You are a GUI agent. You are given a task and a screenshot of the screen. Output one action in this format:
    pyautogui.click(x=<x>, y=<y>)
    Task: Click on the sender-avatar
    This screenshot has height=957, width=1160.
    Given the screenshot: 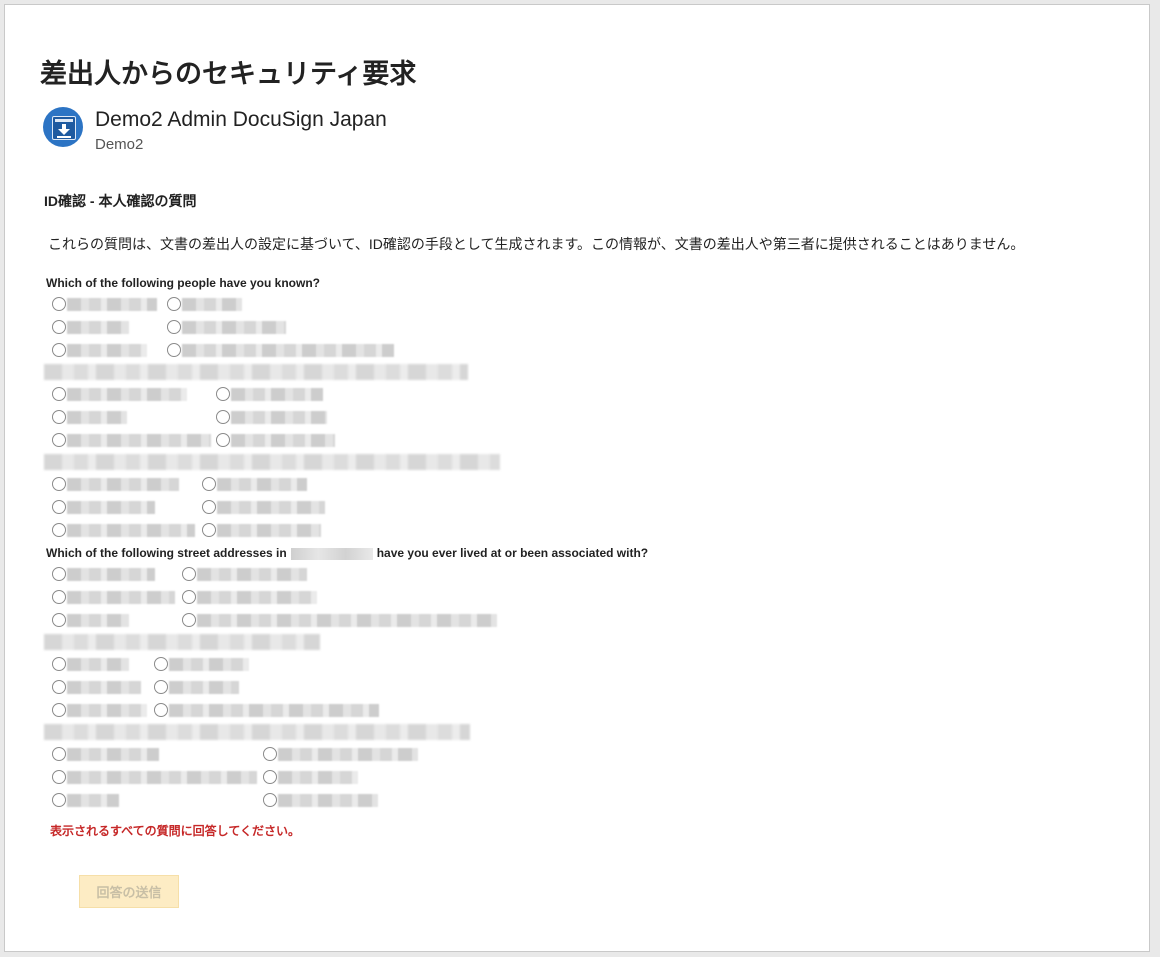 What is the action you would take?
    pyautogui.click(x=63, y=127)
    